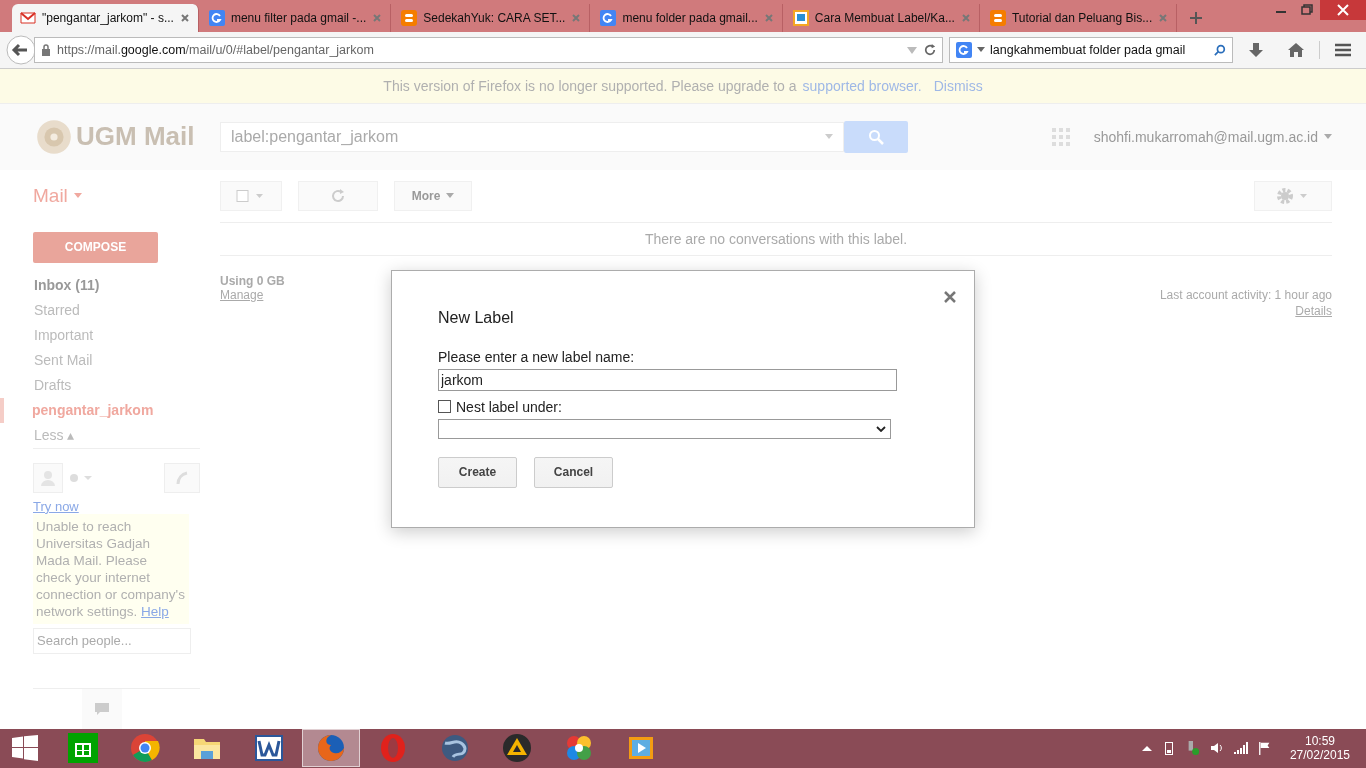 Image resolution: width=1366 pixels, height=768 pixels. What do you see at coordinates (117, 285) in the screenshot?
I see `folder-item: Inbox (11)` at bounding box center [117, 285].